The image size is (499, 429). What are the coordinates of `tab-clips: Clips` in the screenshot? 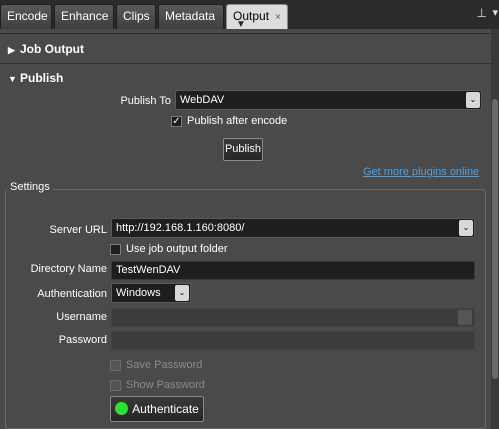 It's located at (136, 16).